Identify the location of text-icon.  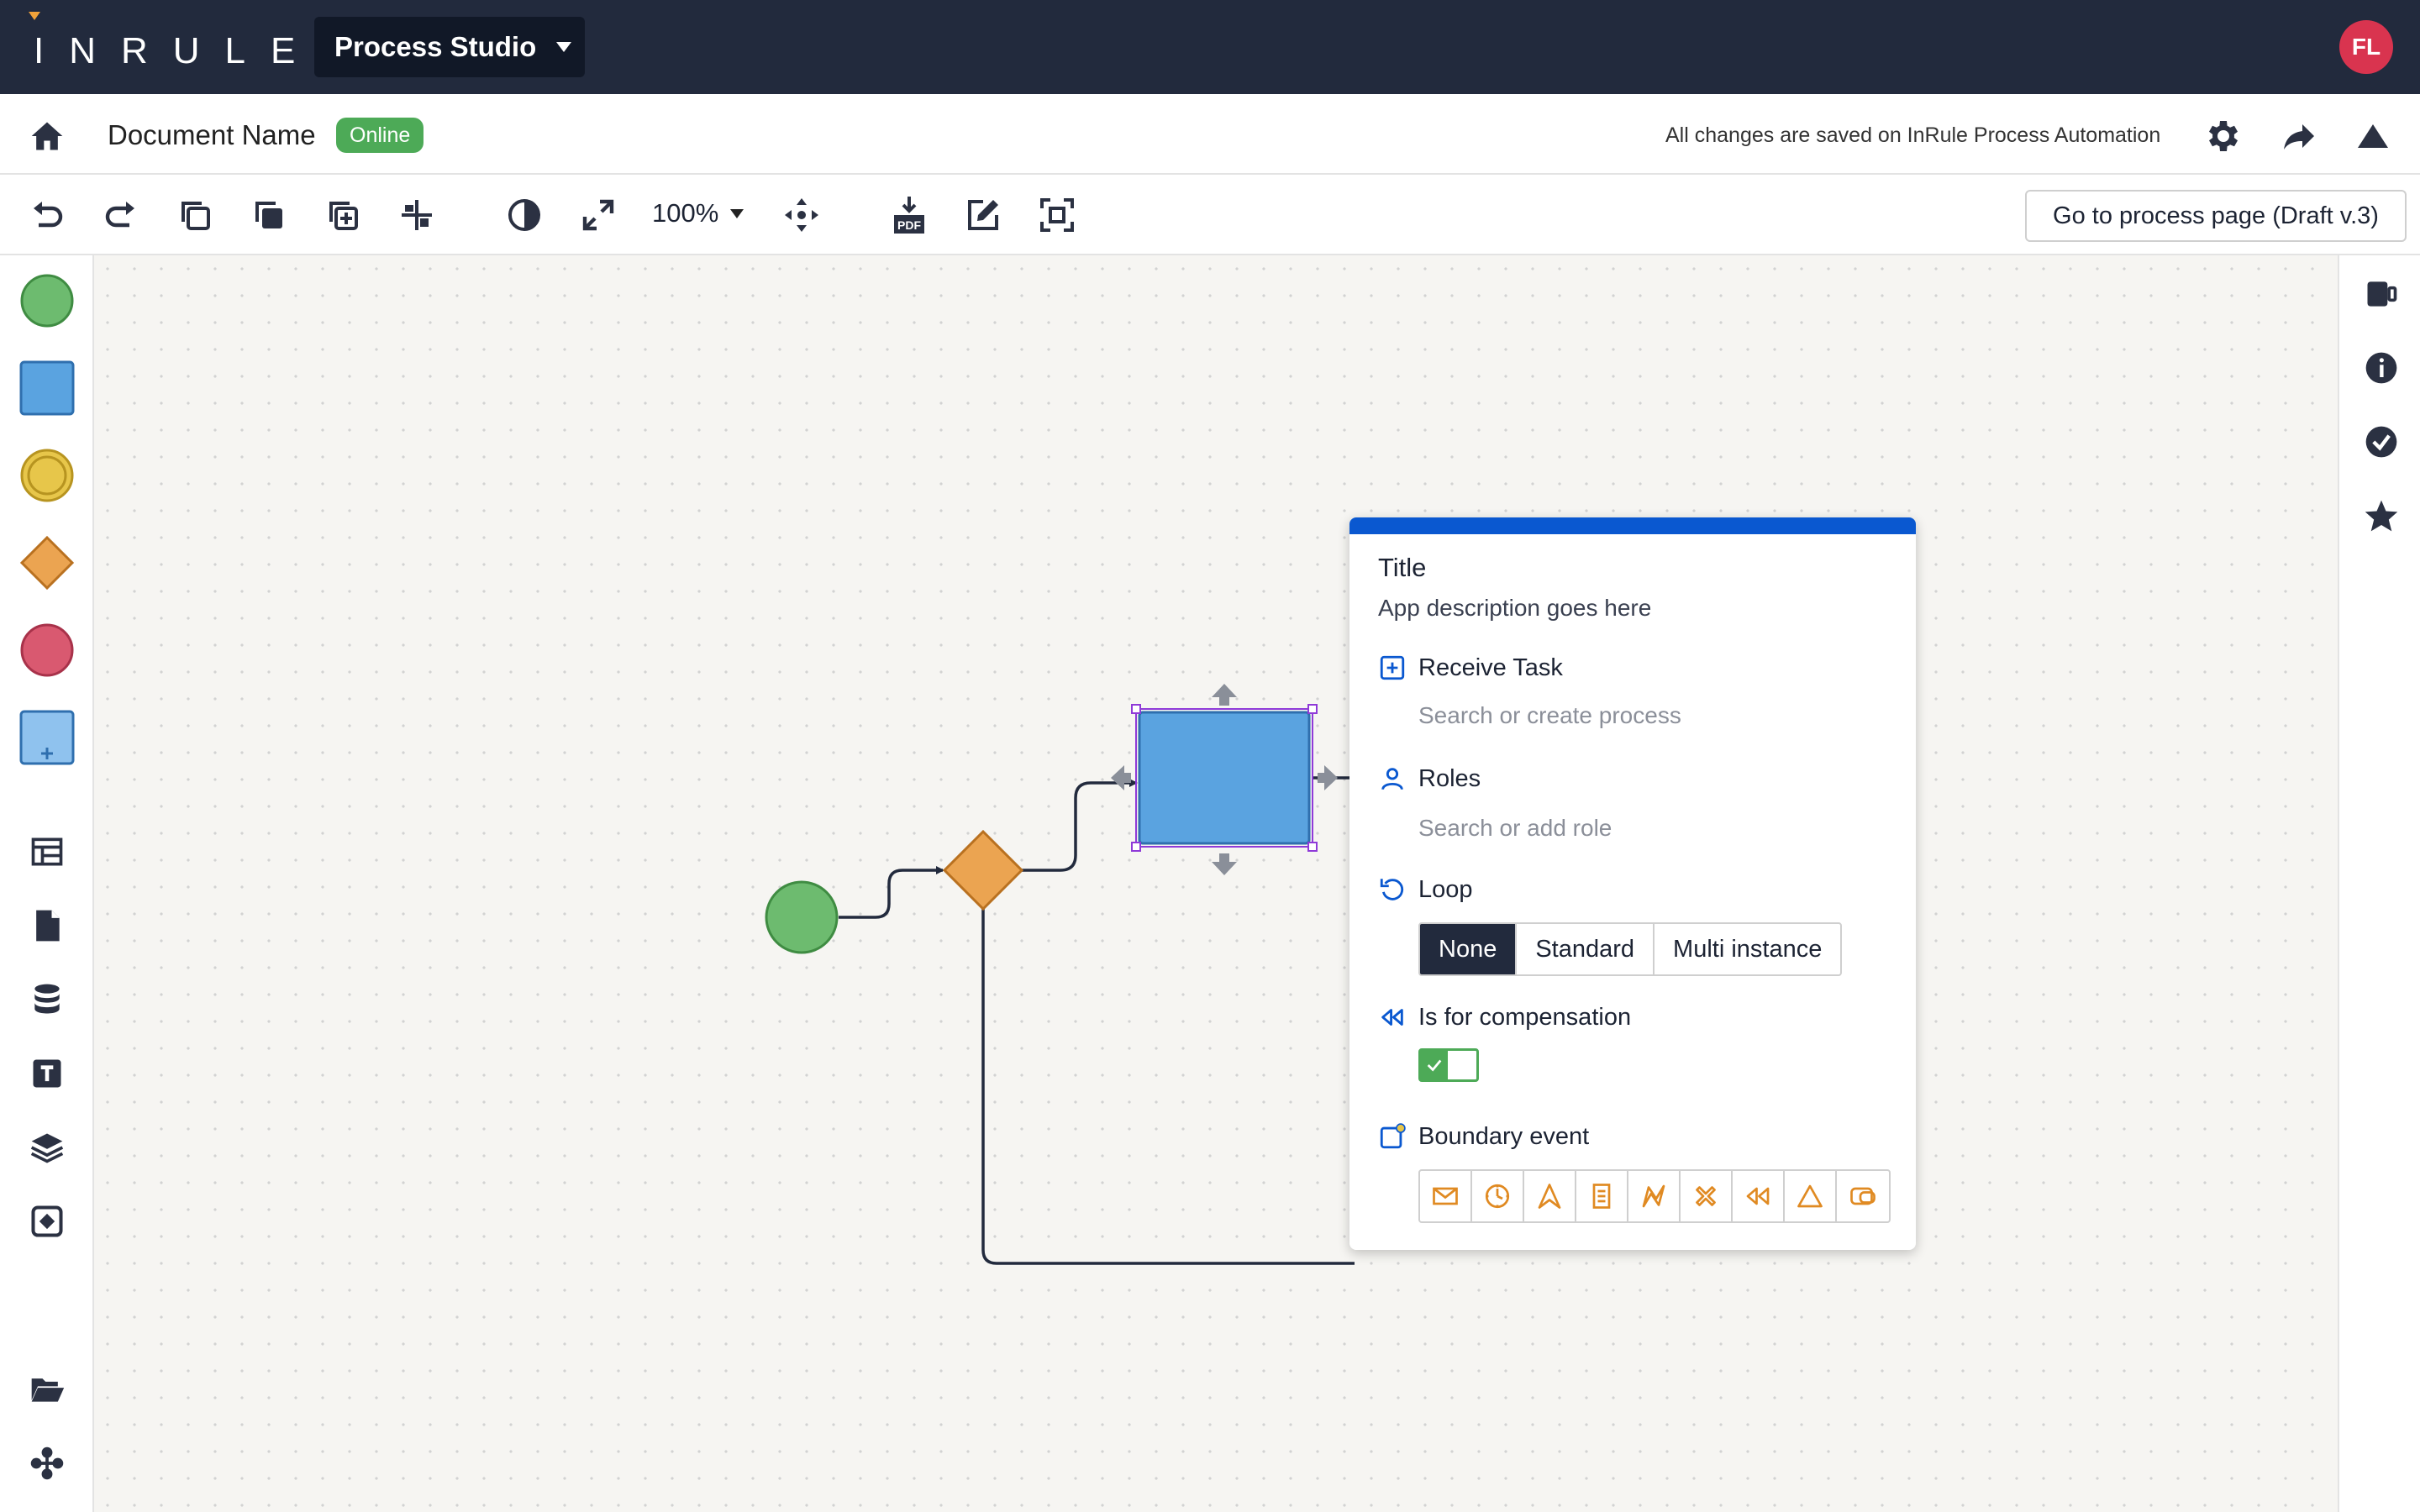
(47, 1073).